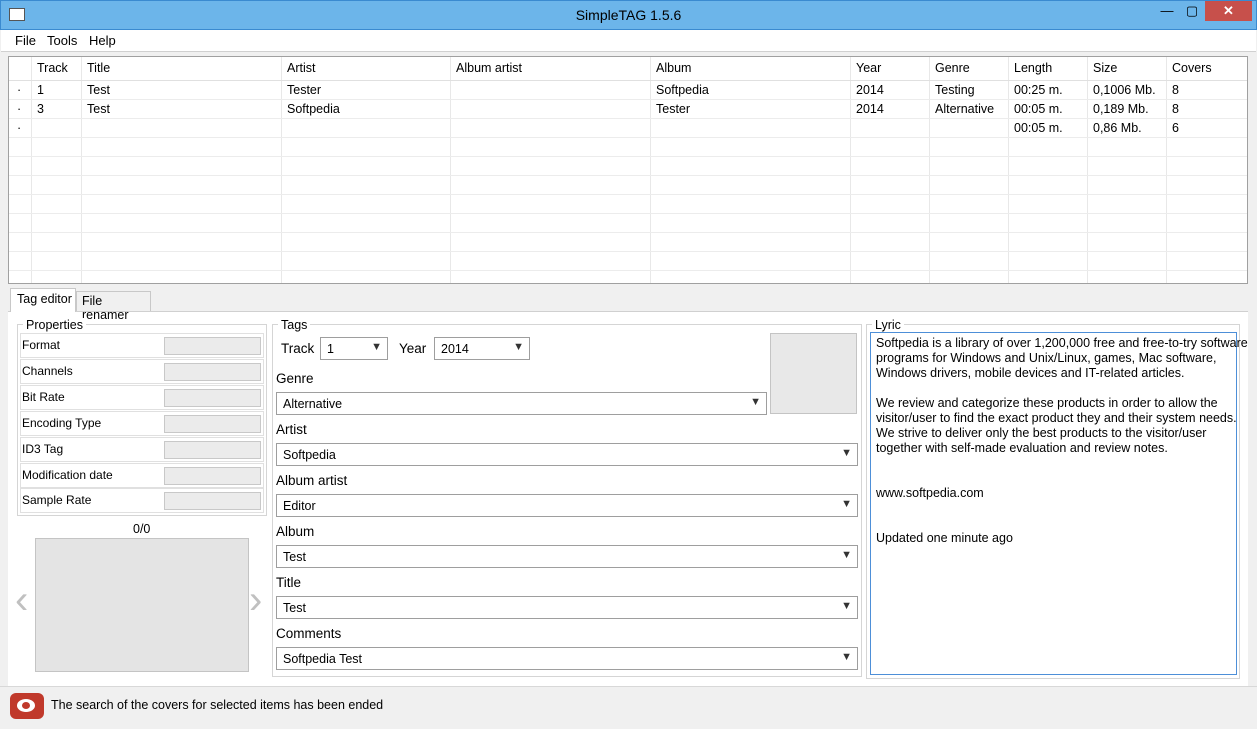 Image resolution: width=1257 pixels, height=729 pixels. I want to click on album-combo: Test ▼, so click(567, 556).